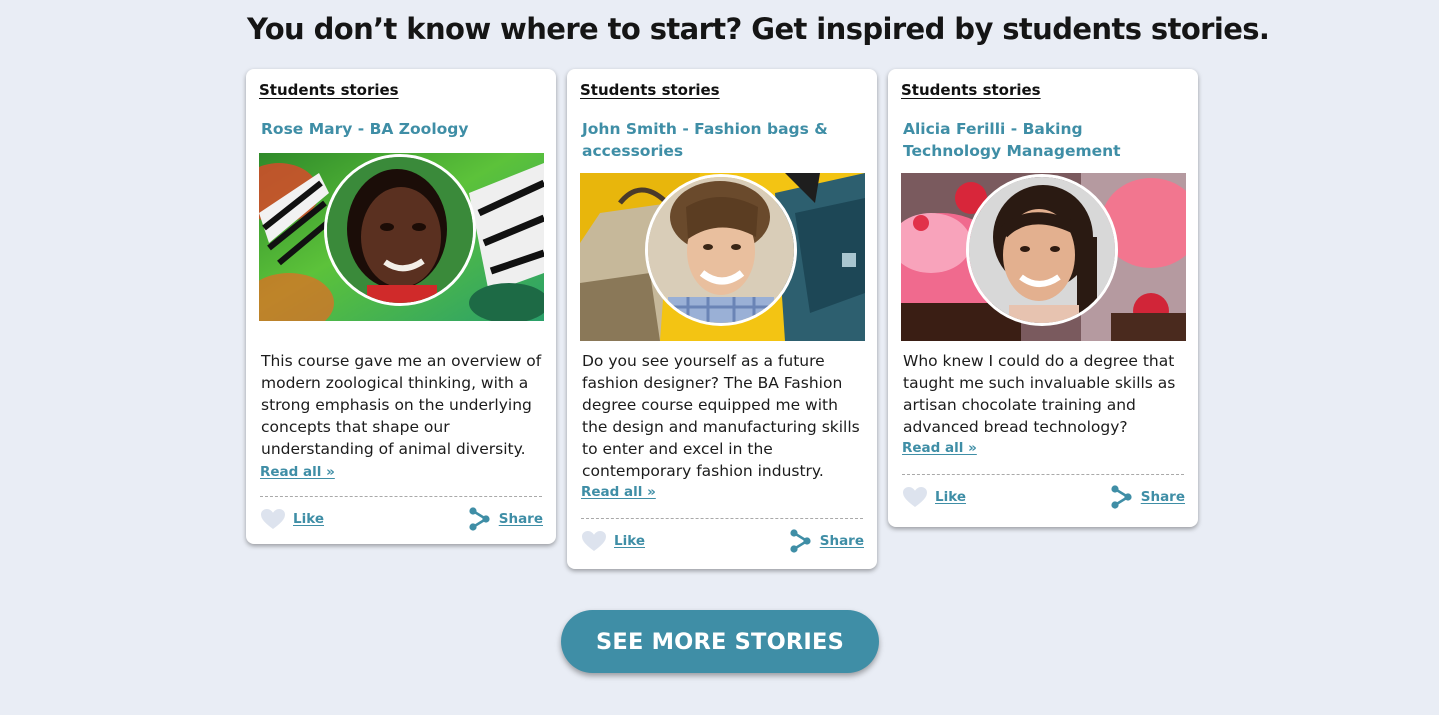 Image resolution: width=1439 pixels, height=715 pixels. I want to click on story-card-rose-mary: Students stories Rose Mary - BA Zoology, so click(401, 306).